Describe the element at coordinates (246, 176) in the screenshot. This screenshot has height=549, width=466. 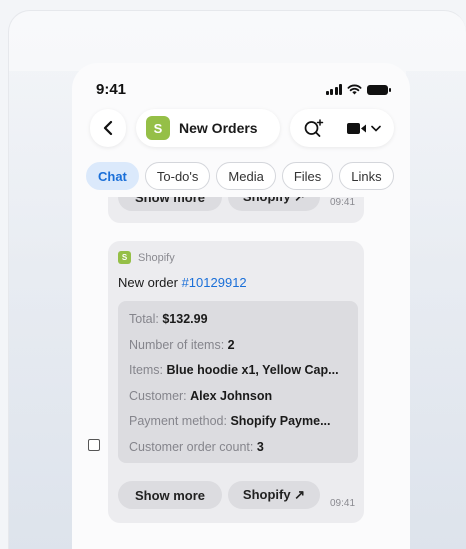
I see `tab-media: Media` at that location.